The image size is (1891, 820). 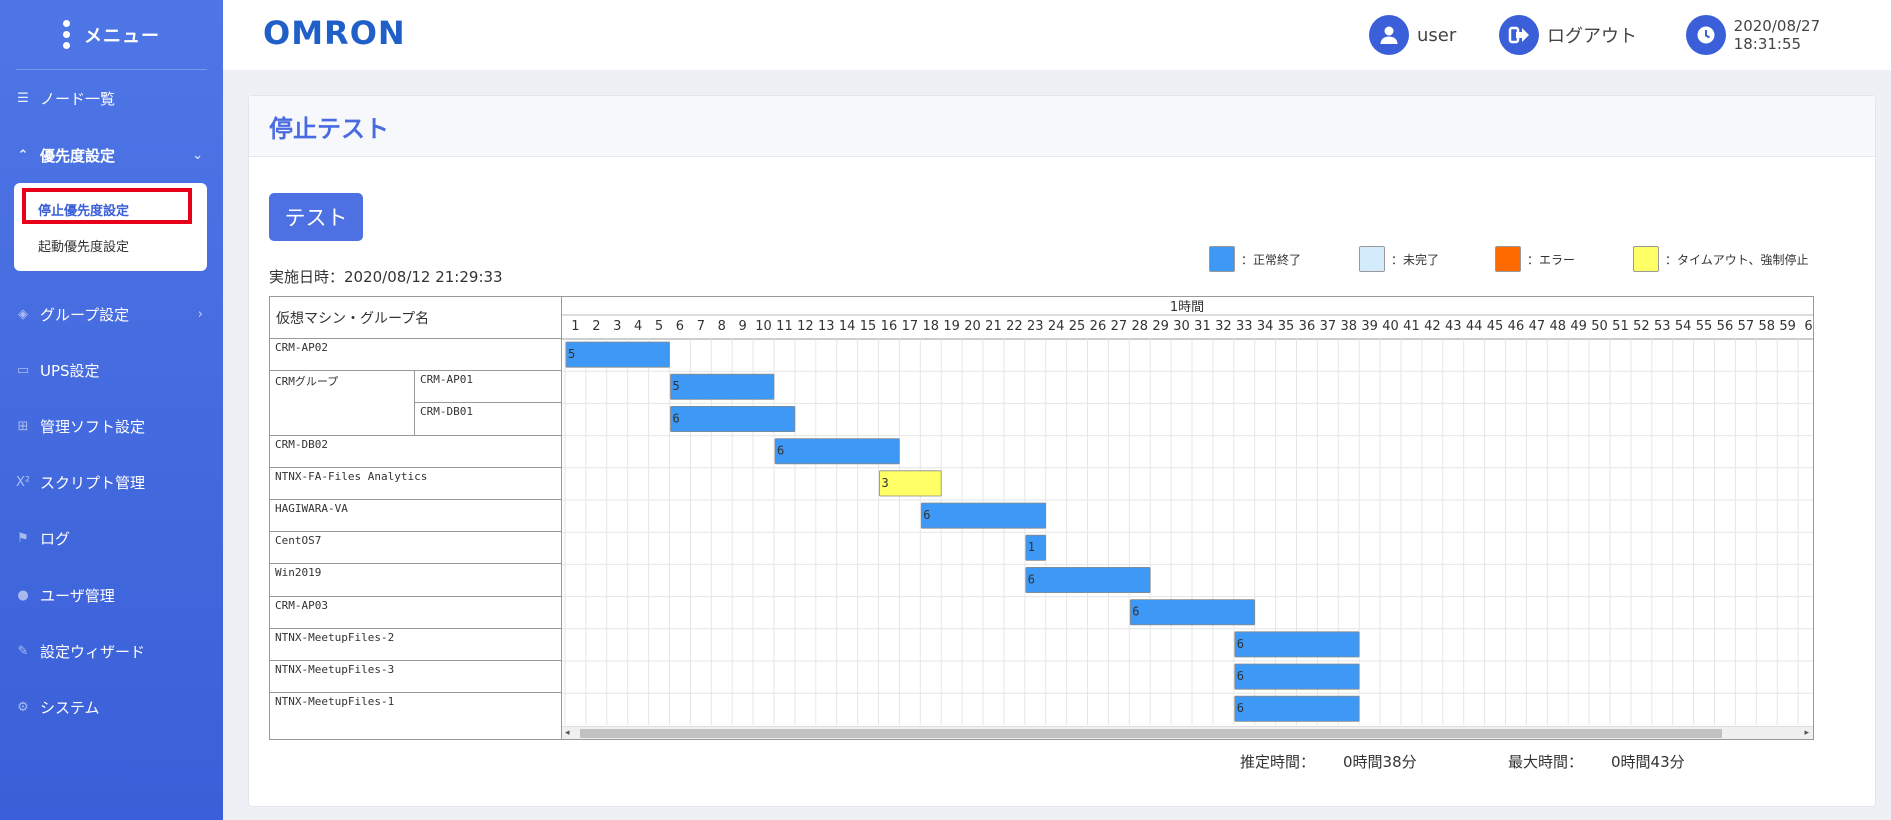 I want to click on scroll-right-arrow-icon: ▸, so click(x=1806, y=733).